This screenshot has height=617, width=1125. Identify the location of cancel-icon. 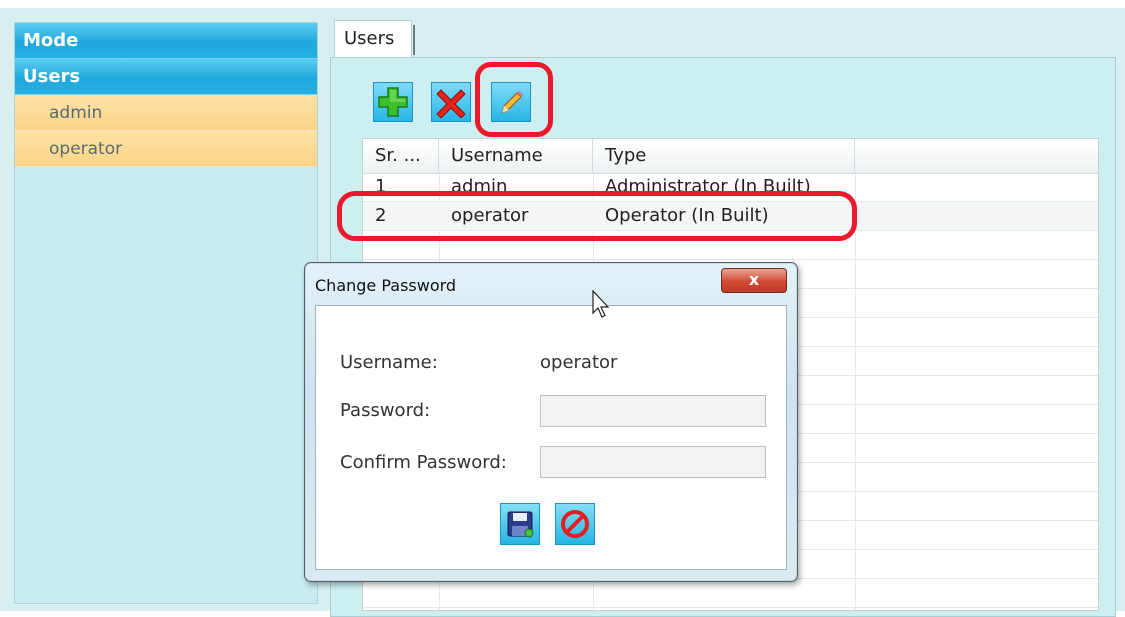
(575, 524).